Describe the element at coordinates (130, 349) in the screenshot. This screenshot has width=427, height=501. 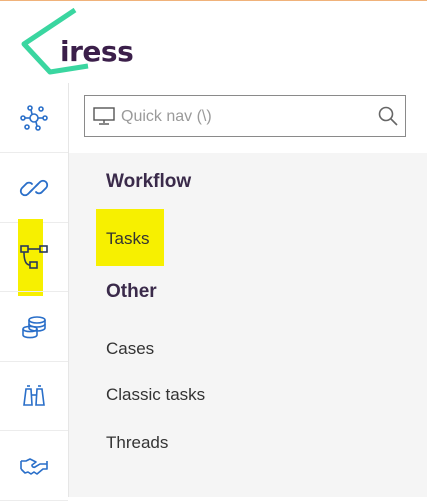
I see `menu-item-cases: Cases` at that location.